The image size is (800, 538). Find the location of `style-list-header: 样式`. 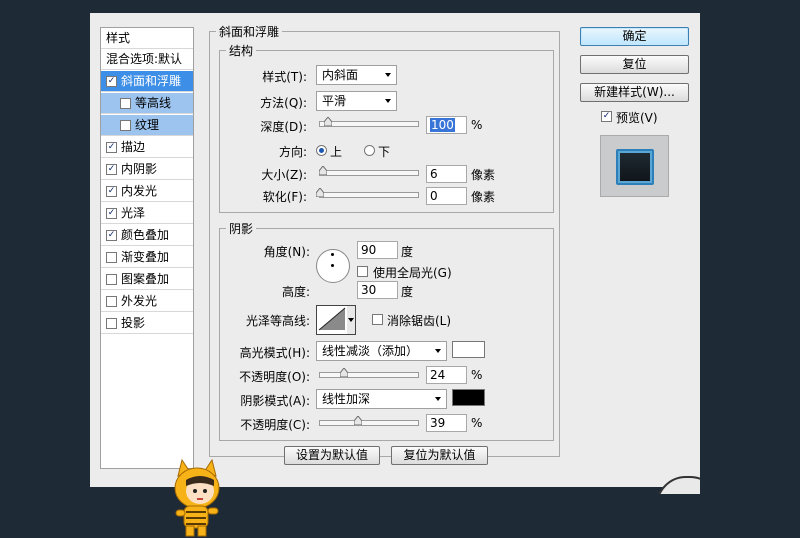

style-list-header: 样式 is located at coordinates (147, 38).